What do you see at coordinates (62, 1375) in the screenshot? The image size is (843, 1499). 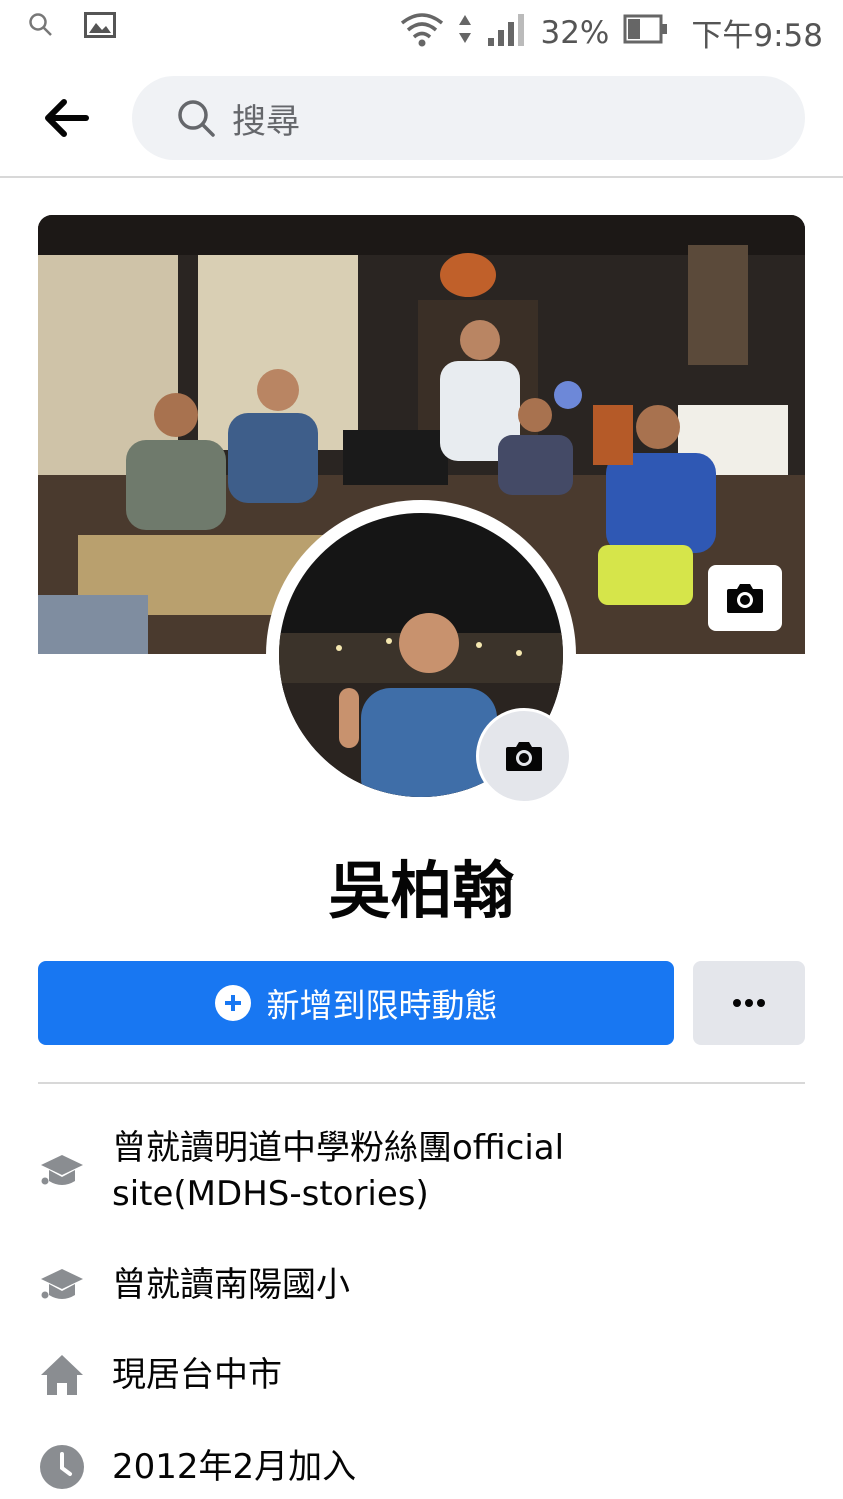 I see `home-icon` at bounding box center [62, 1375].